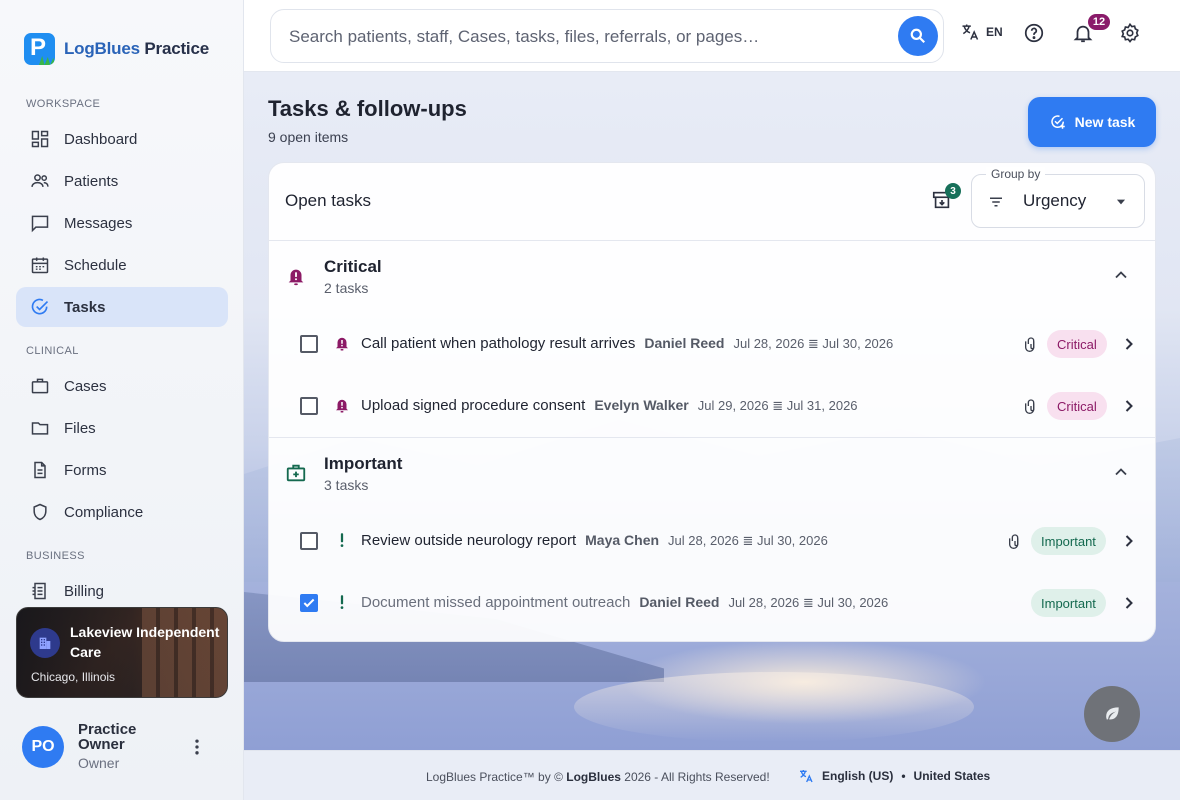 The width and height of the screenshot is (1180, 800). I want to click on sidebar-item-label: Dashboard, so click(101, 139).